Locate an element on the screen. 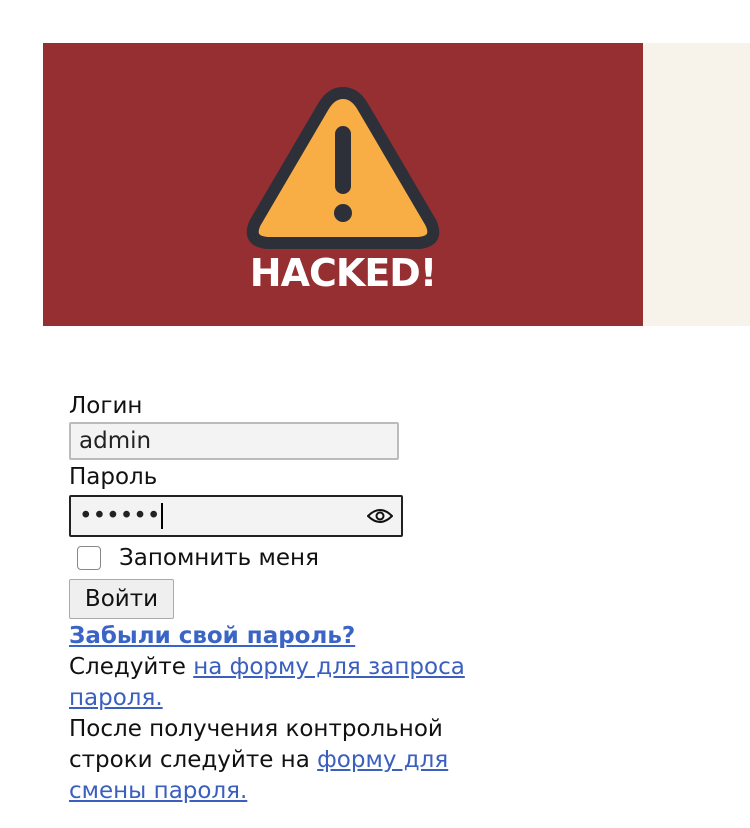 The image size is (750, 828). show-password-eye-icon is located at coordinates (380, 516).